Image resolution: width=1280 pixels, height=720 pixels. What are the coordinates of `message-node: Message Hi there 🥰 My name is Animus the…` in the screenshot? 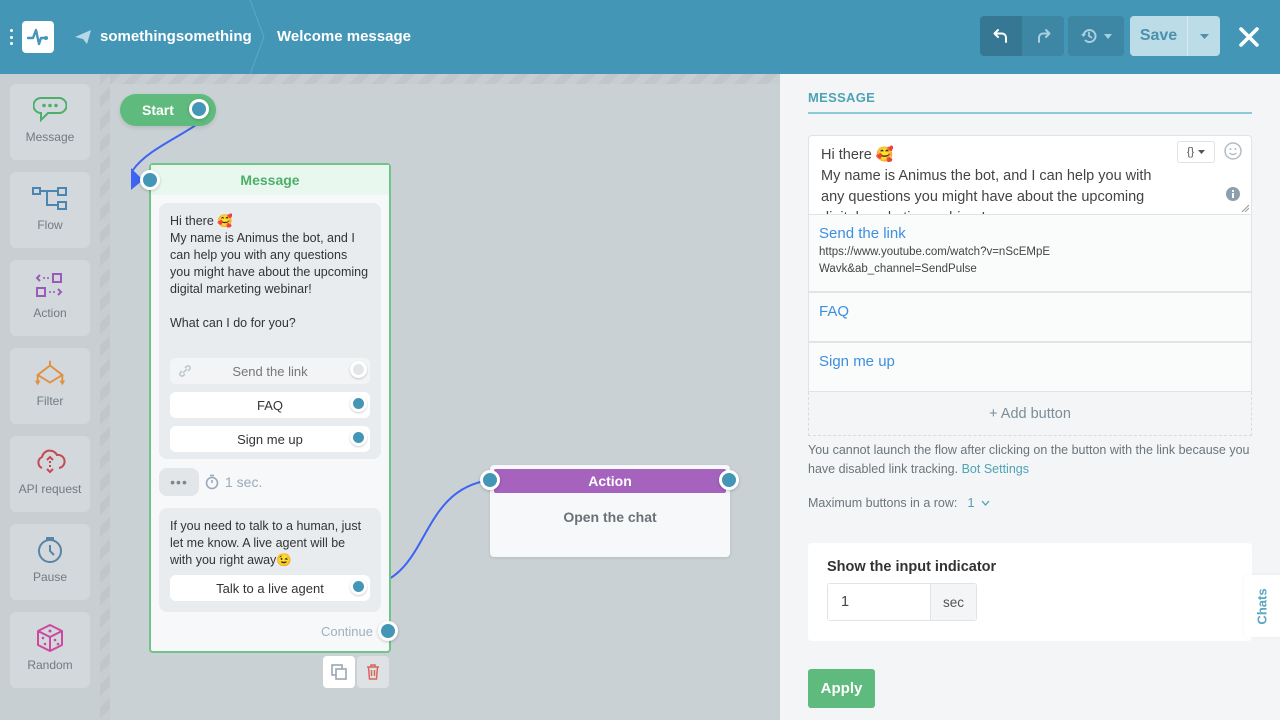 It's located at (270, 408).